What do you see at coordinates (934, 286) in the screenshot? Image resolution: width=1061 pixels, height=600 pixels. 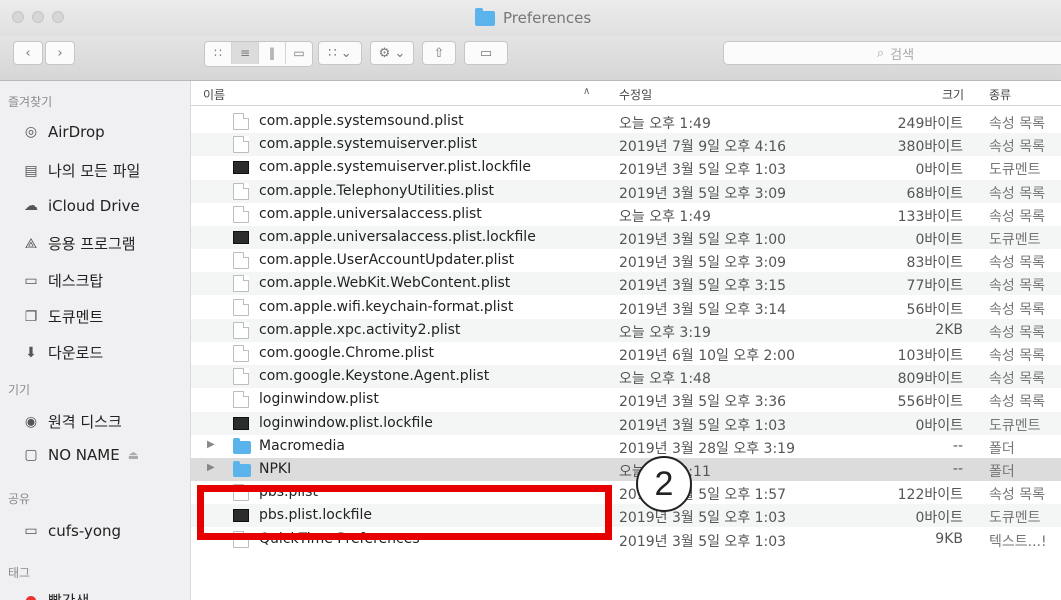 I see `file-size: 77바이트` at bounding box center [934, 286].